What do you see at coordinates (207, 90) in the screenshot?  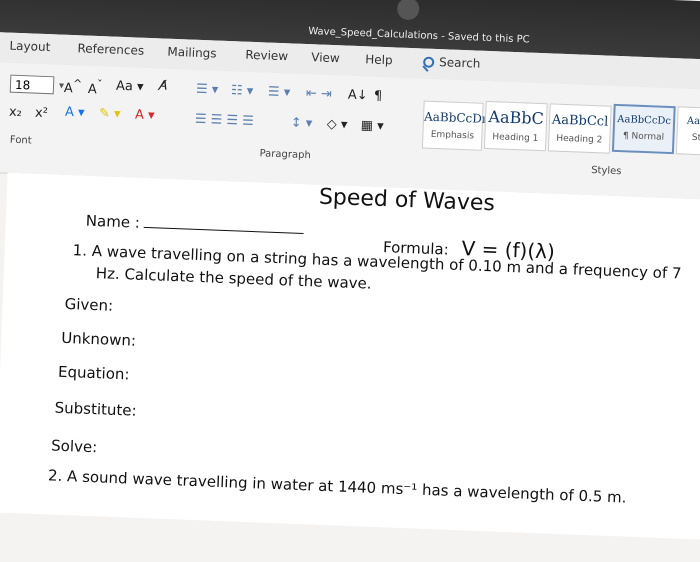 I see `bullets-icon: ☰ ▾` at bounding box center [207, 90].